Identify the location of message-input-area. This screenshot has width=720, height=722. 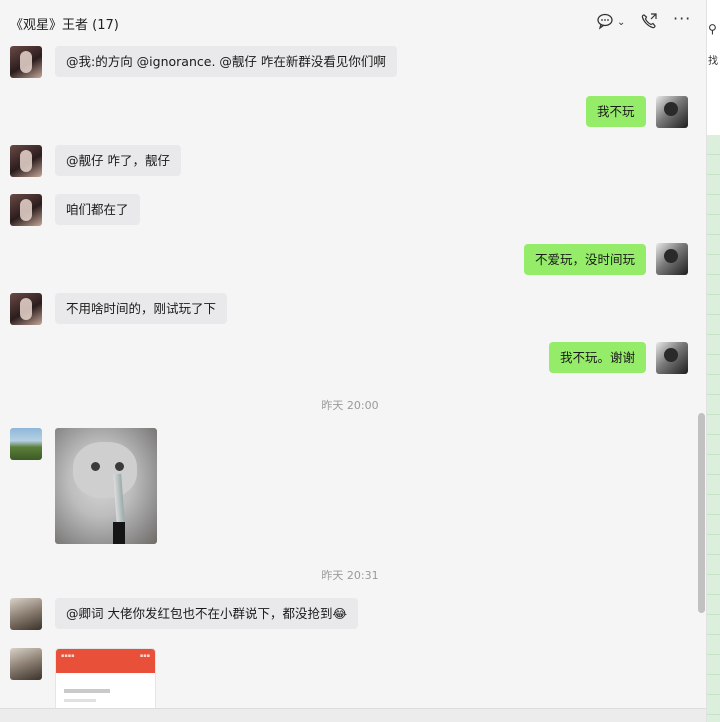
(353, 715).